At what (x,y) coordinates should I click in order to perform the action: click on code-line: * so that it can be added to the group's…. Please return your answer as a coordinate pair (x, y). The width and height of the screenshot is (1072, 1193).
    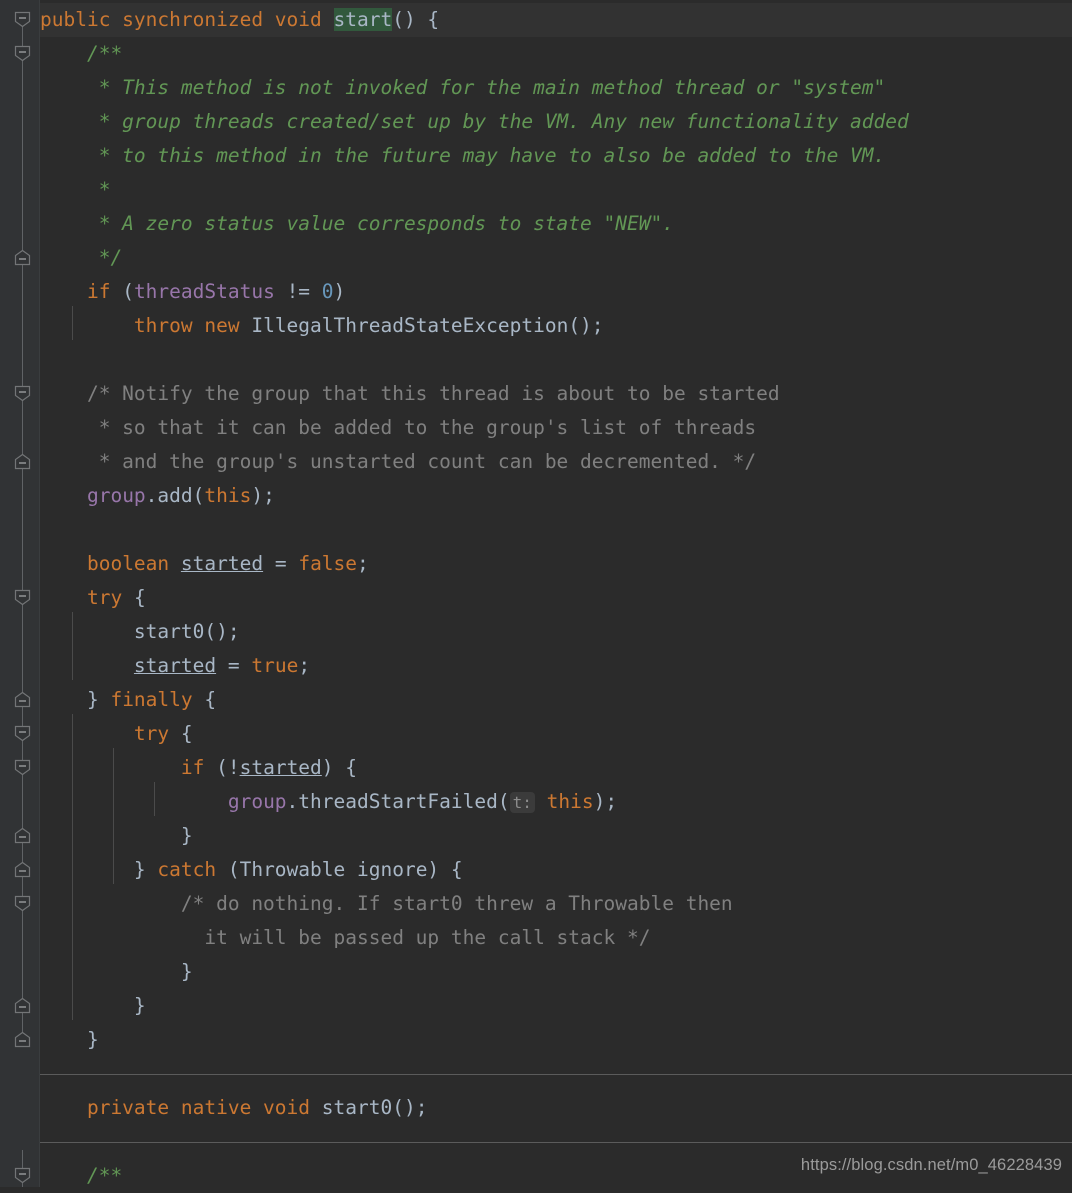
    Looking at the image, I should click on (398, 428).